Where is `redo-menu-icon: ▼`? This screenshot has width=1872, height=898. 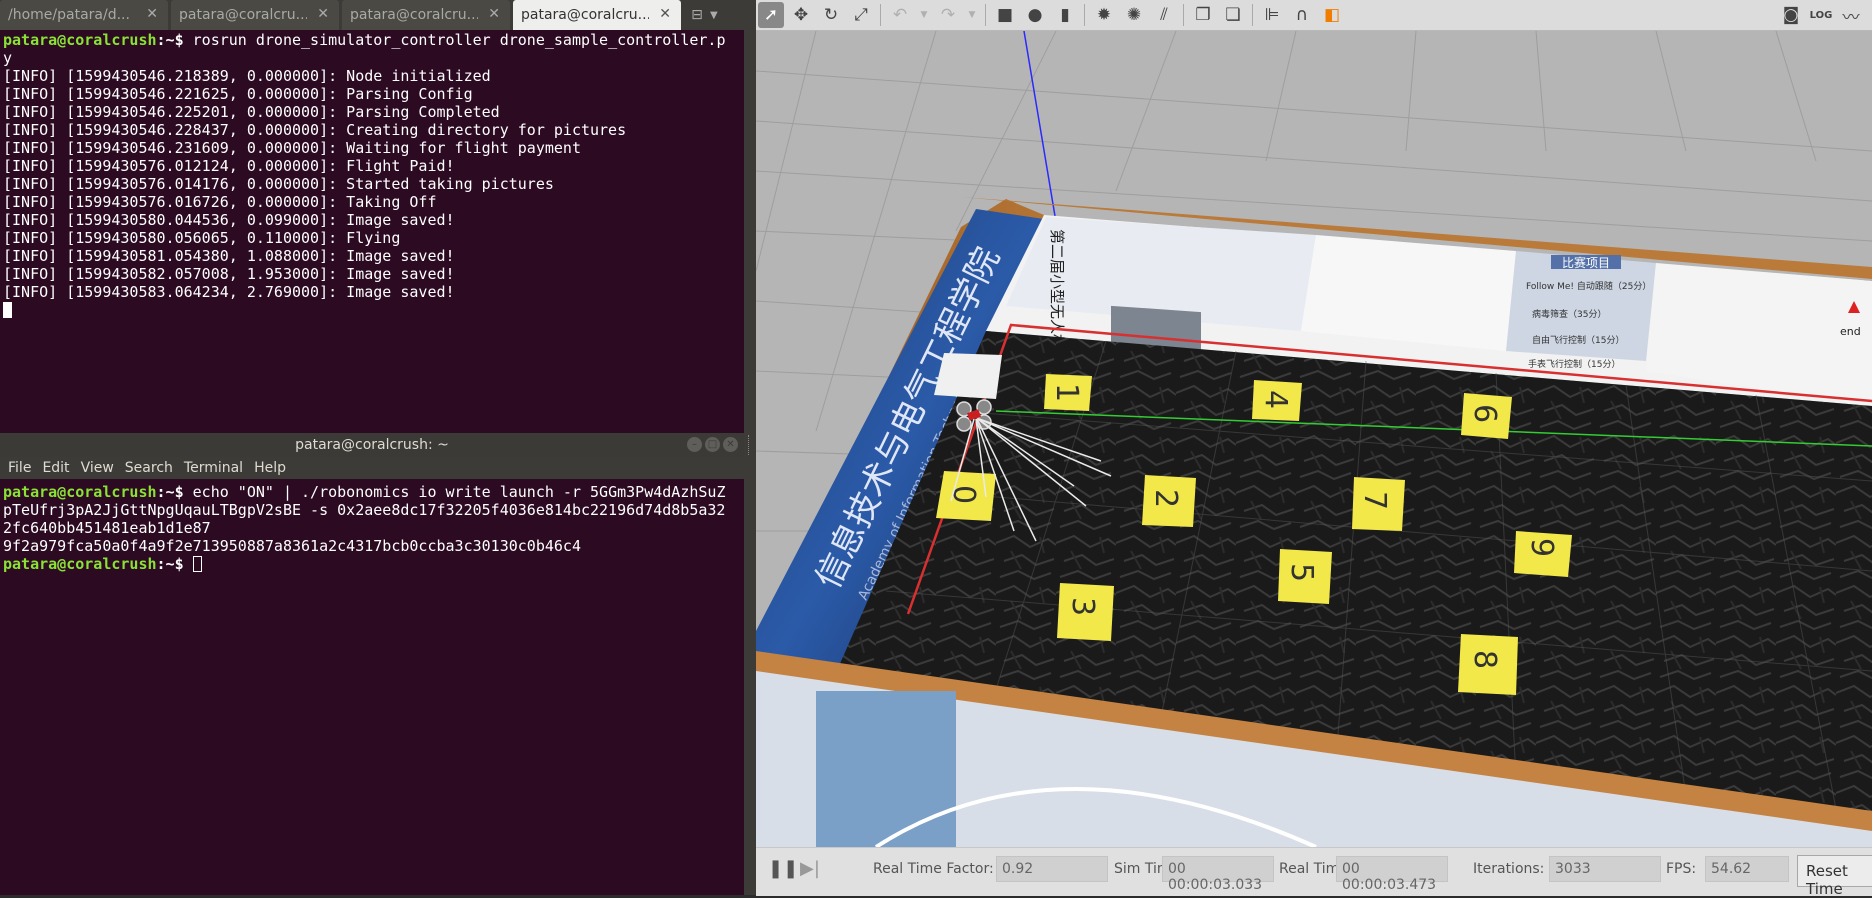 redo-menu-icon: ▼ is located at coordinates (972, 15).